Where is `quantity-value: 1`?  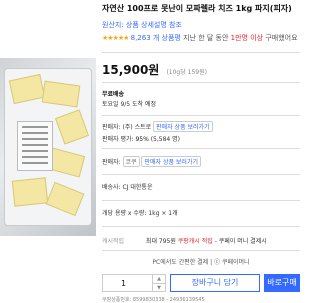
quantity-value: 1 is located at coordinates (123, 283).